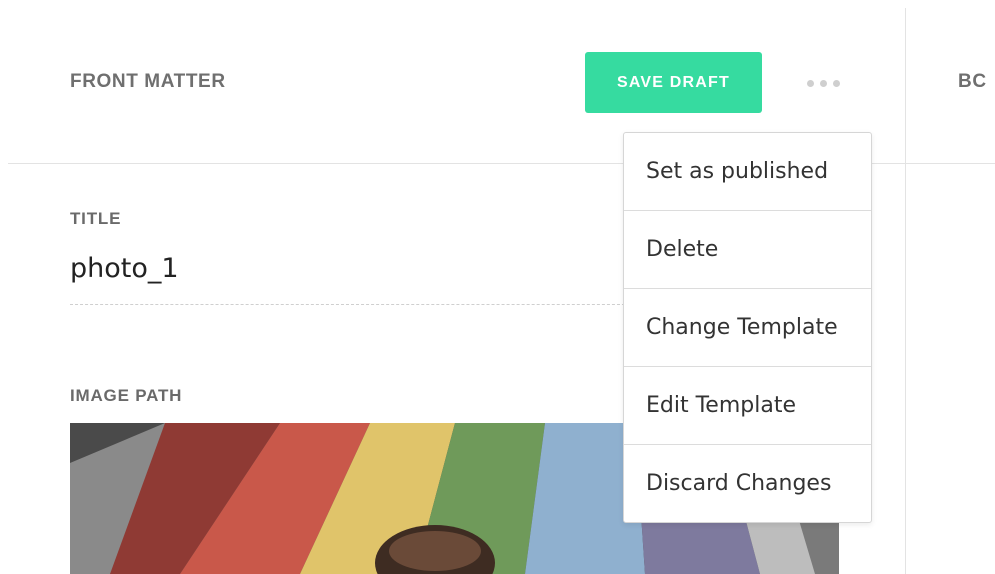  What do you see at coordinates (96, 218) in the screenshot?
I see `title-label: TITLE` at bounding box center [96, 218].